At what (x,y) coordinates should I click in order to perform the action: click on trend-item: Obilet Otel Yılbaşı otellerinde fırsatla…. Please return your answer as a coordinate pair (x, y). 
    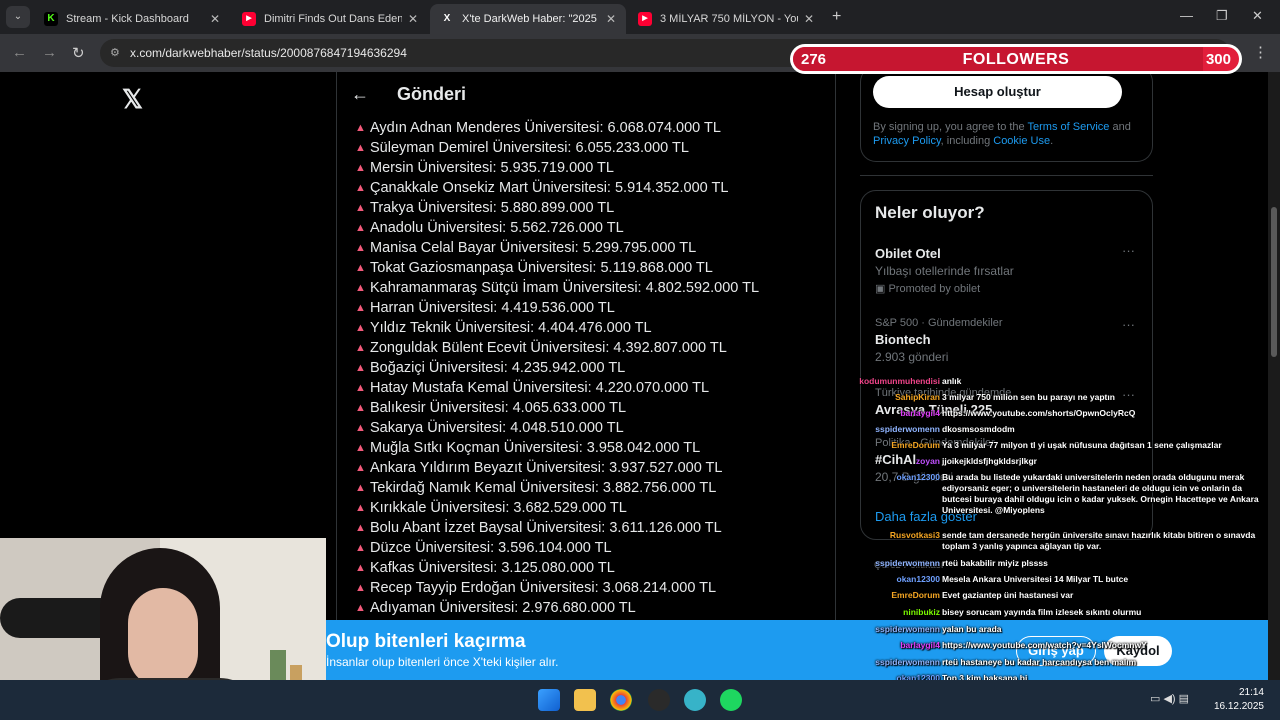
    Looking at the image, I should click on (1010, 269).